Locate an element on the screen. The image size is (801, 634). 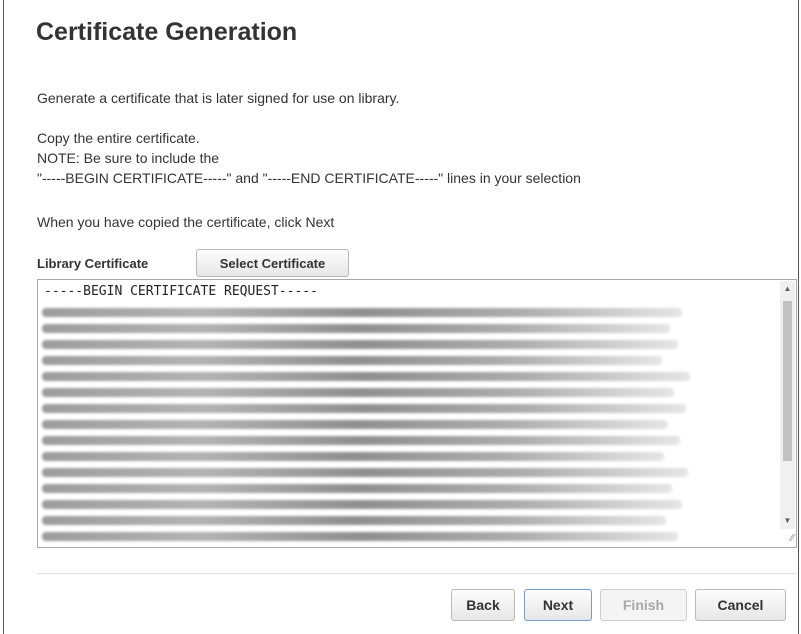
next-button: Next is located at coordinates (558, 605).